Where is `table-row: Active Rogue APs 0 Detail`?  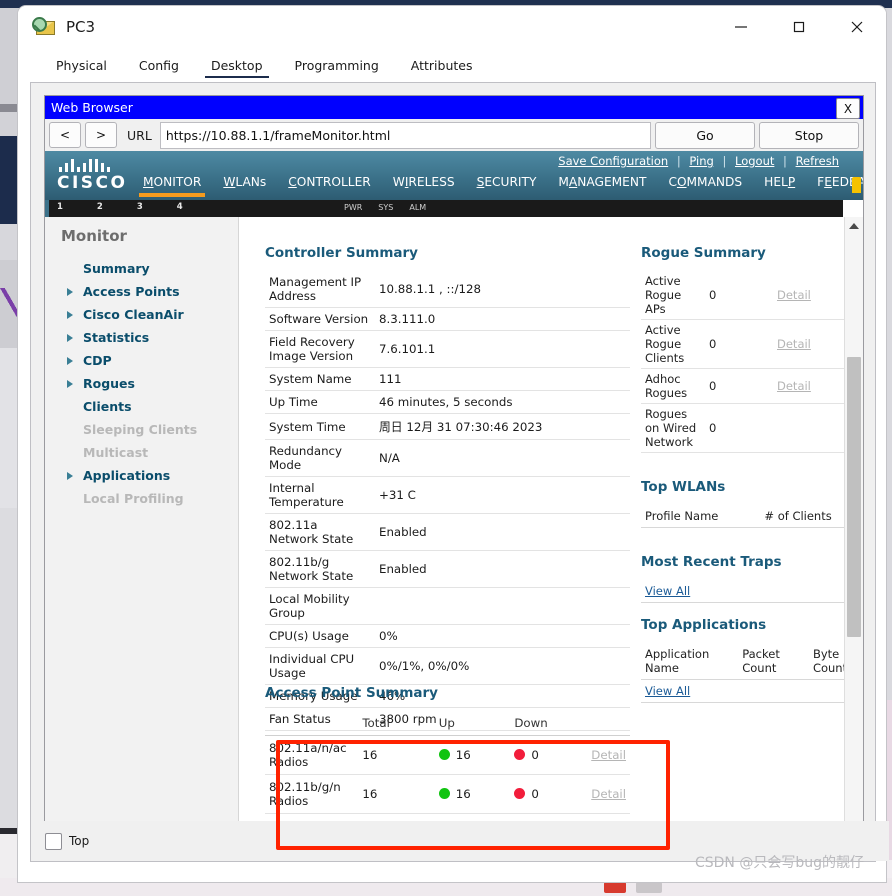
table-row: Active Rogue APs 0 Detail is located at coordinates (743, 295).